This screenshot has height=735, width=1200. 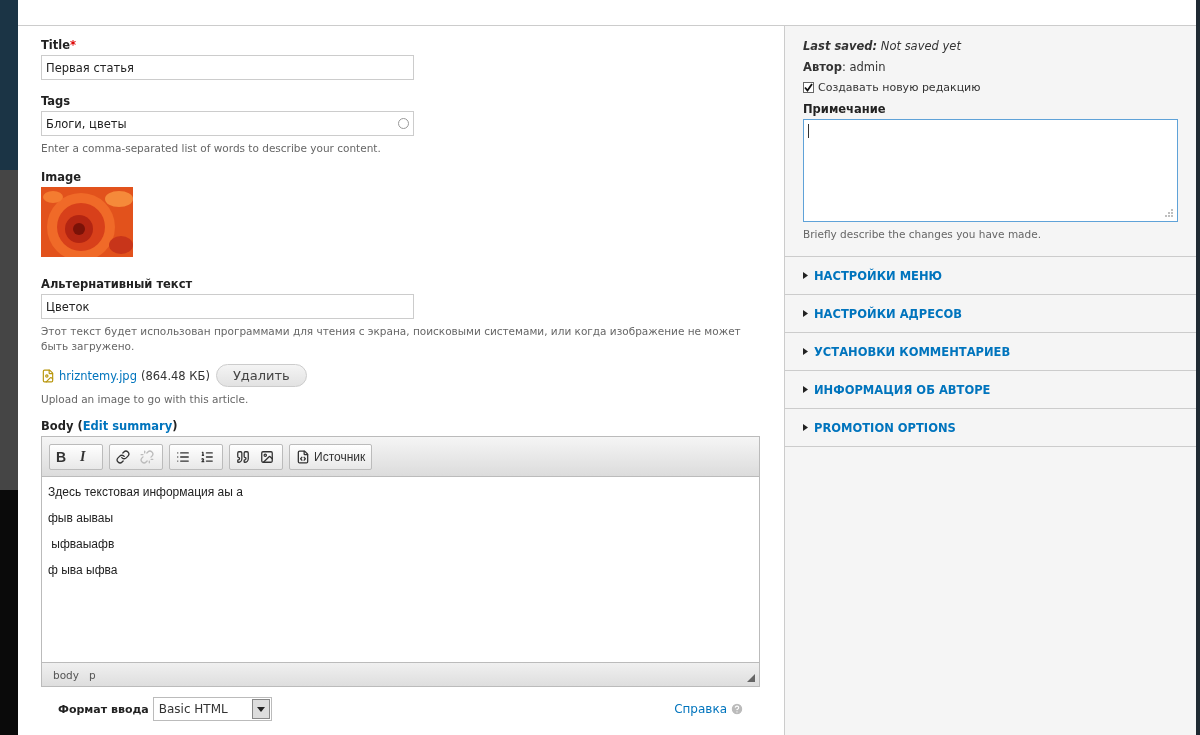 What do you see at coordinates (391, 339) in the screenshot?
I see `alt-text-description: Этот текст будет использован программами для чтения с экрана, поисковыми системами, или когда изображение не может быть загружено.` at bounding box center [391, 339].